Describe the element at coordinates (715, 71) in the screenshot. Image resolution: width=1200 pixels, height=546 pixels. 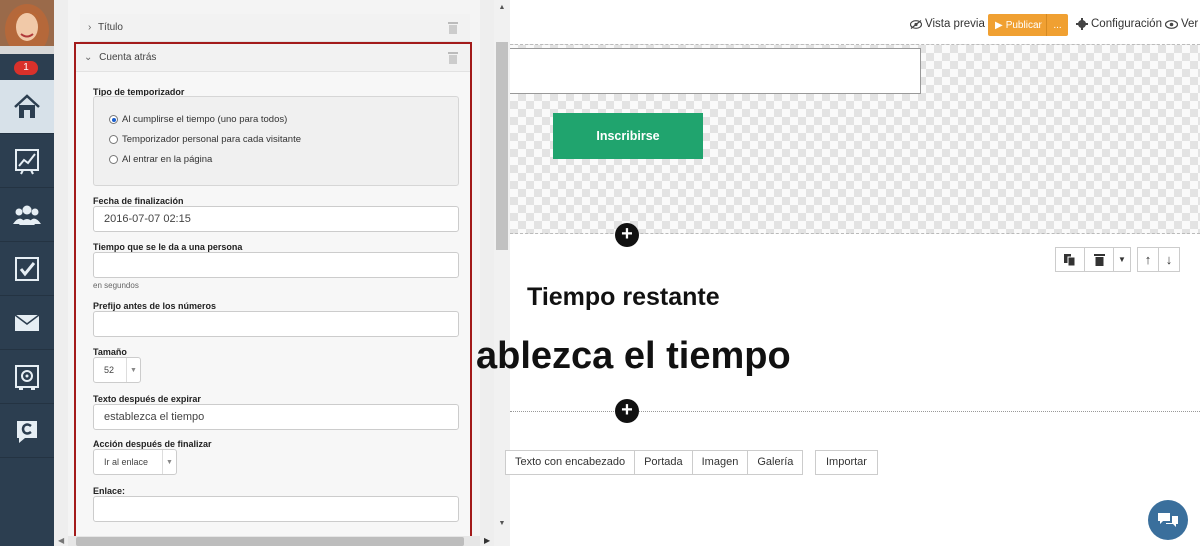
I see `form-email-field` at that location.